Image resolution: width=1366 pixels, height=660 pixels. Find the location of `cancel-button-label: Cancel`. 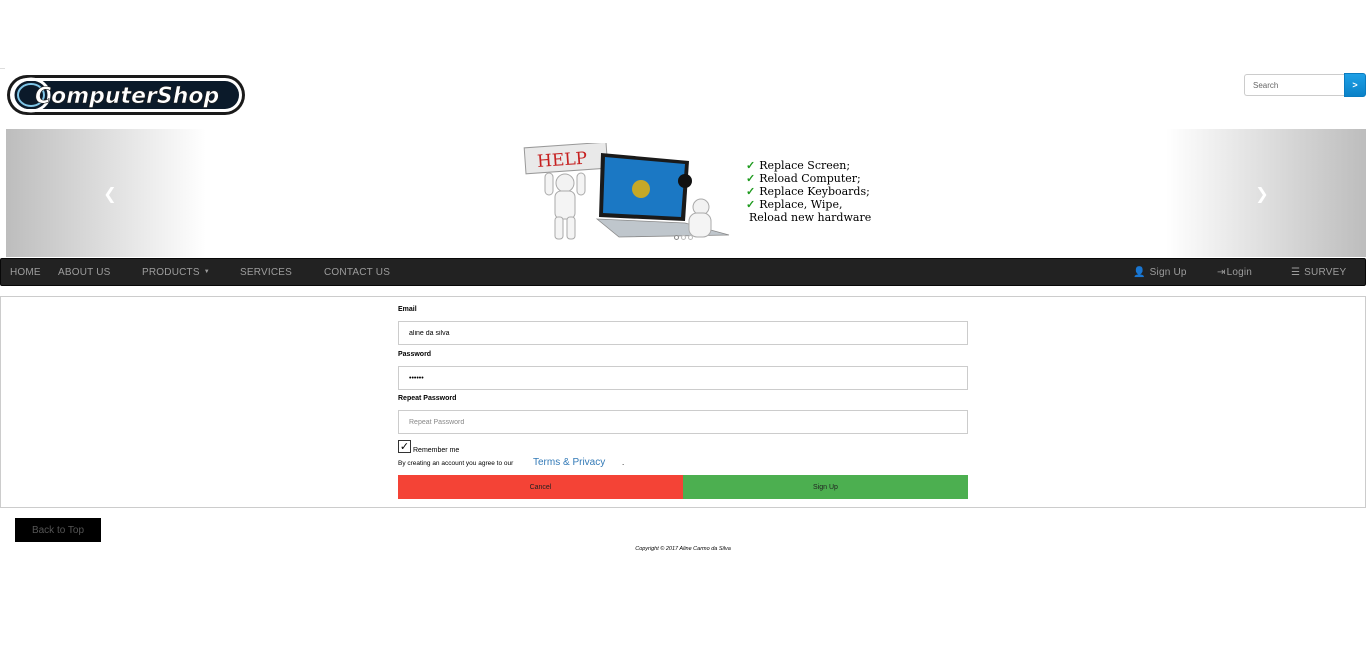

cancel-button-label: Cancel is located at coordinates (540, 487).